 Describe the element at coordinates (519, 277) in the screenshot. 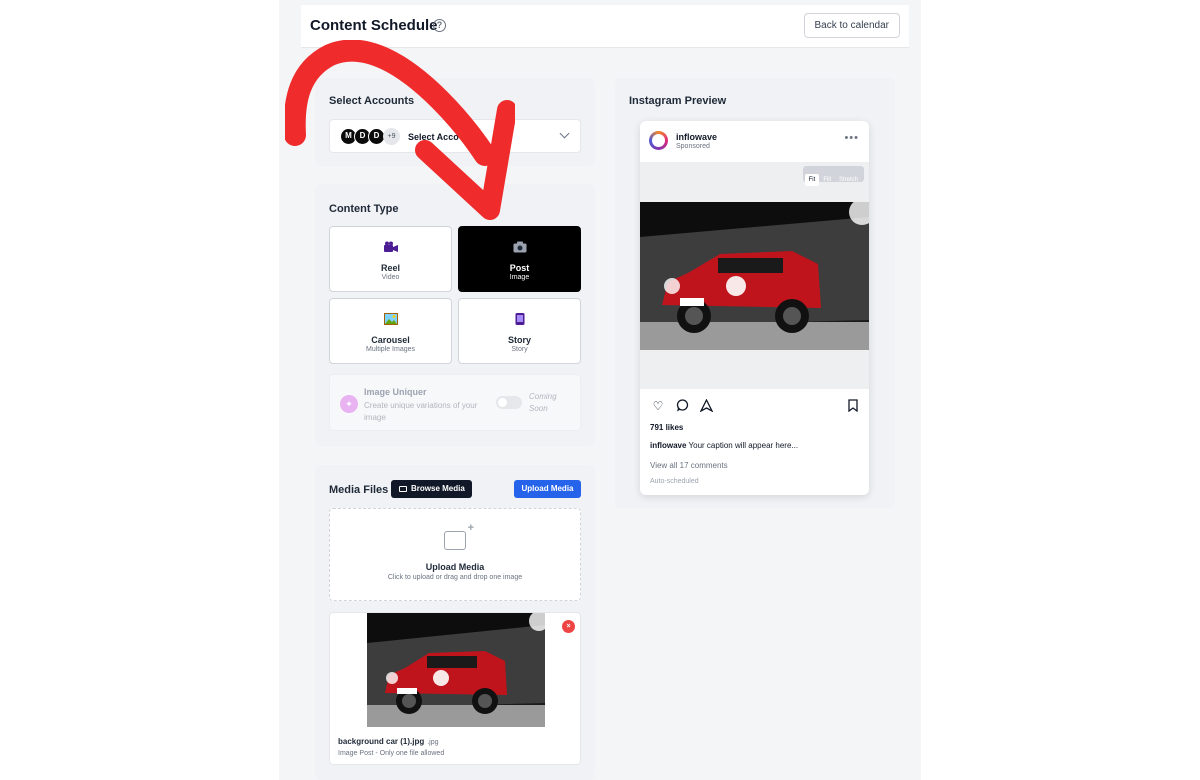

I see `type-sub: Image` at that location.